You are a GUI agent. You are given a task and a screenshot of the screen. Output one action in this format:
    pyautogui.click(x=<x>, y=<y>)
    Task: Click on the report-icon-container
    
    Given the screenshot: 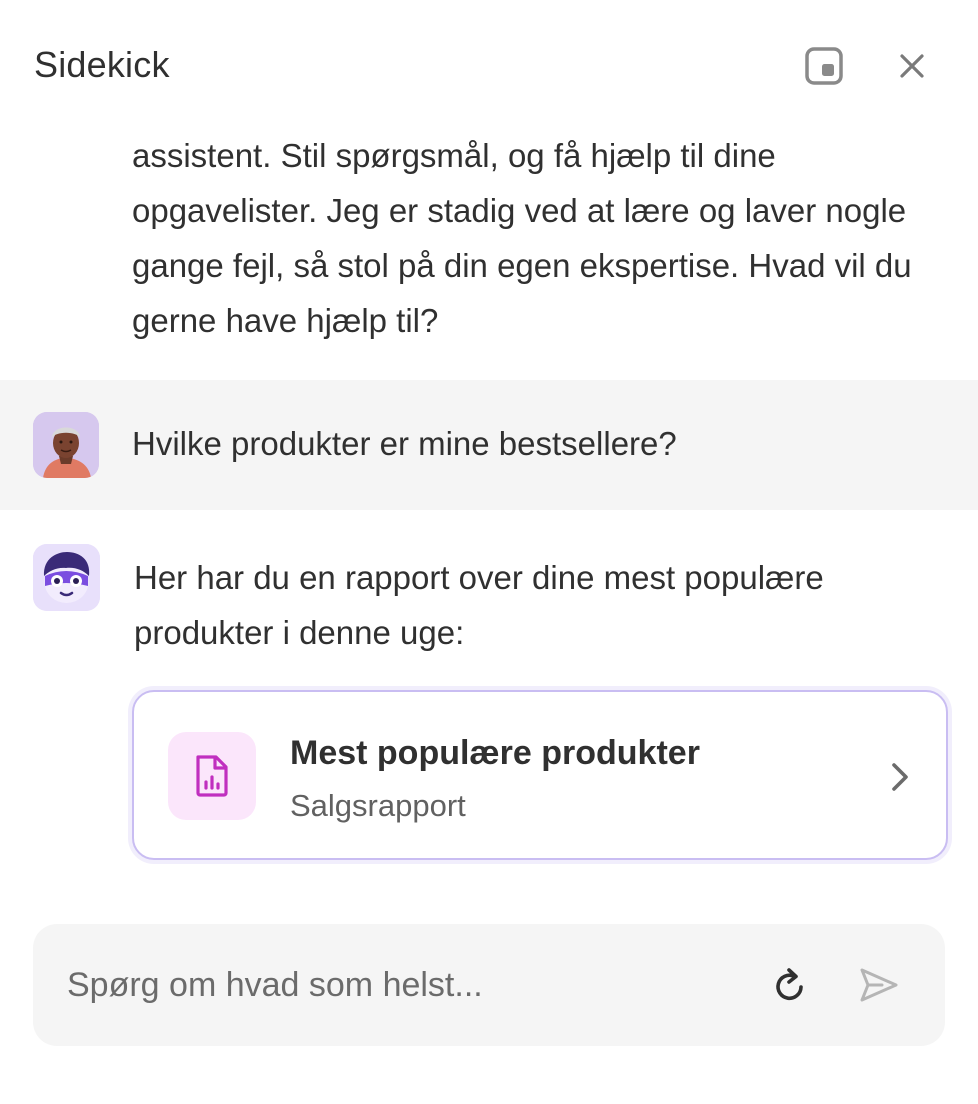 What is the action you would take?
    pyautogui.click(x=212, y=776)
    